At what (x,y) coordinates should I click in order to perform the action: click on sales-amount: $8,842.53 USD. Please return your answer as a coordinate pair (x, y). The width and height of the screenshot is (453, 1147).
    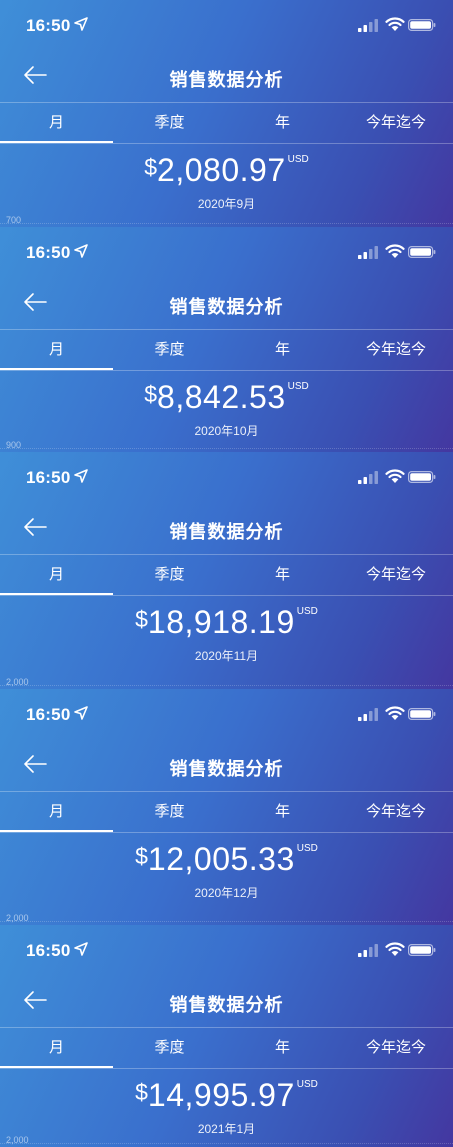
    Looking at the image, I should click on (226, 397).